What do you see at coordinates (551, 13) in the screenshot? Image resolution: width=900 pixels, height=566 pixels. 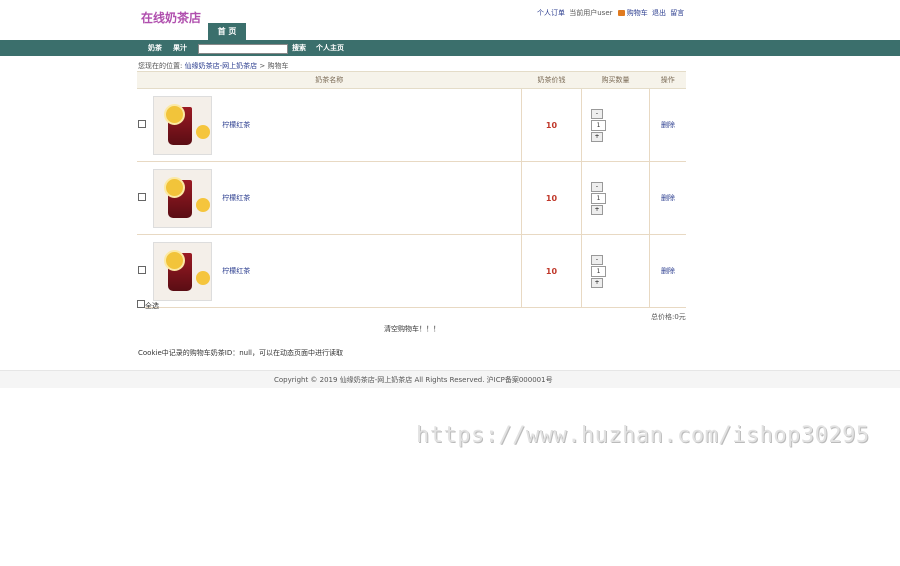 I see `my-orders-link: 个人订单` at bounding box center [551, 13].